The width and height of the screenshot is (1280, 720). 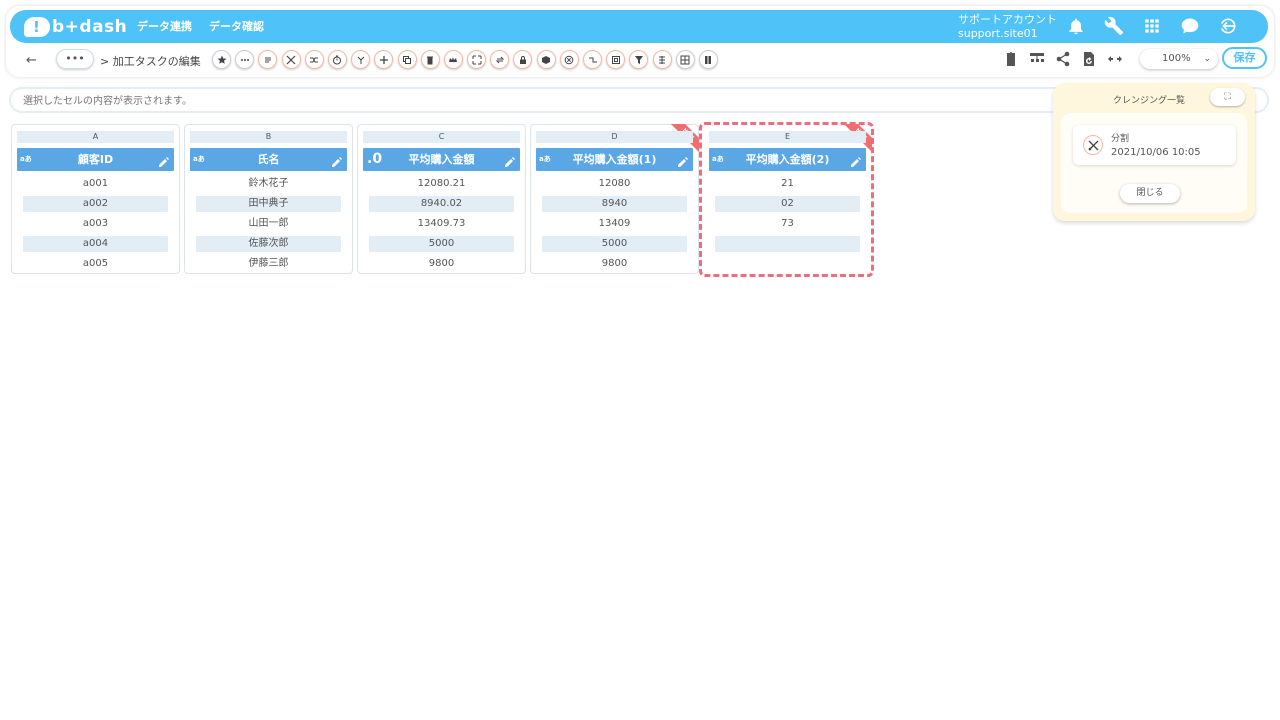 I want to click on wrench-icon, so click(x=1114, y=26).